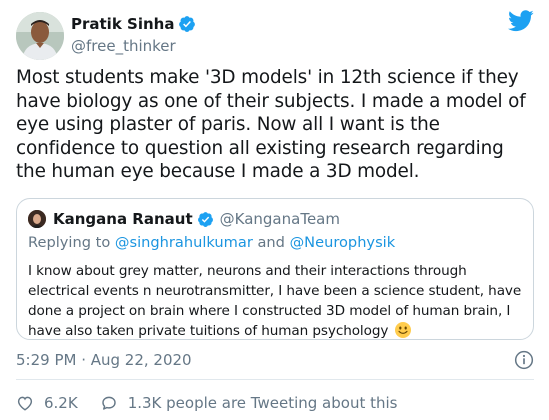 This screenshot has width=549, height=420. I want to click on quoted-header: Kangana Ranaut @KanganaTeam, so click(196, 219).